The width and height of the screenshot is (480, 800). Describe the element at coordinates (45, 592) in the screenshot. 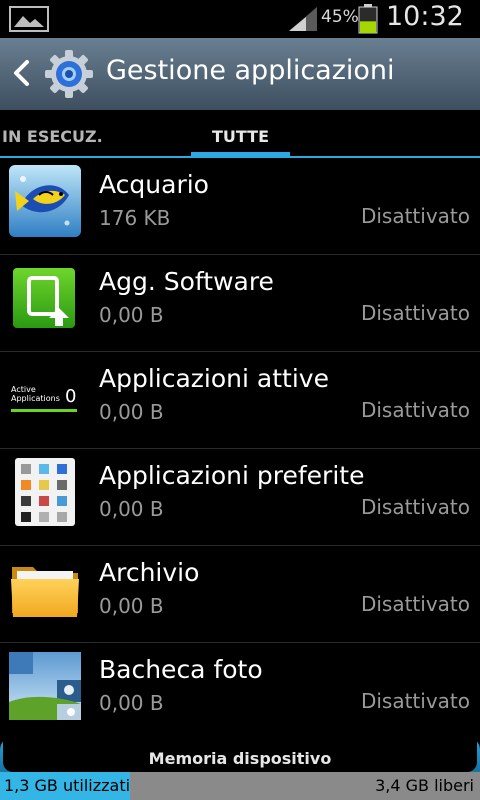

I see `folder-icon` at that location.